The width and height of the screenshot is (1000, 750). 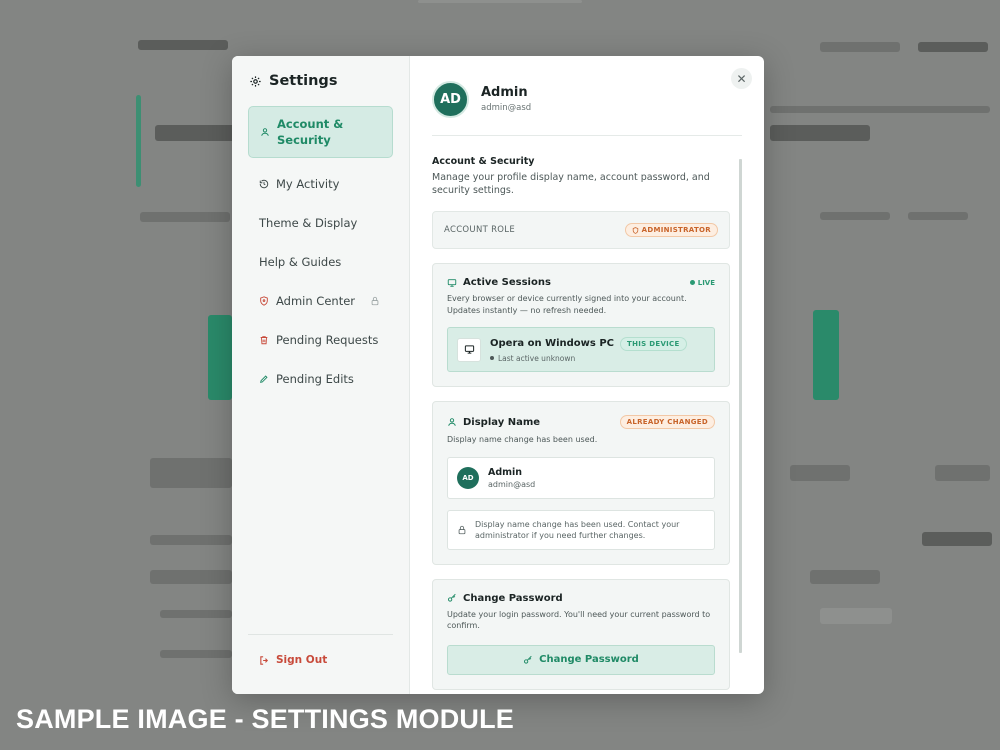 What do you see at coordinates (506, 108) in the screenshot?
I see `profile-email: admin@asd` at bounding box center [506, 108].